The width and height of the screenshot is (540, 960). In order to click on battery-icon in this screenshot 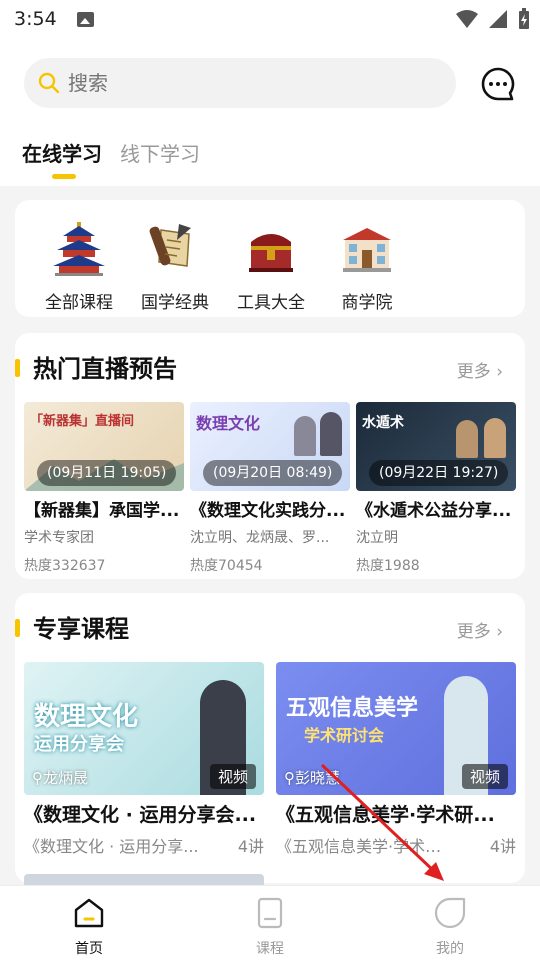, I will do `click(524, 18)`.